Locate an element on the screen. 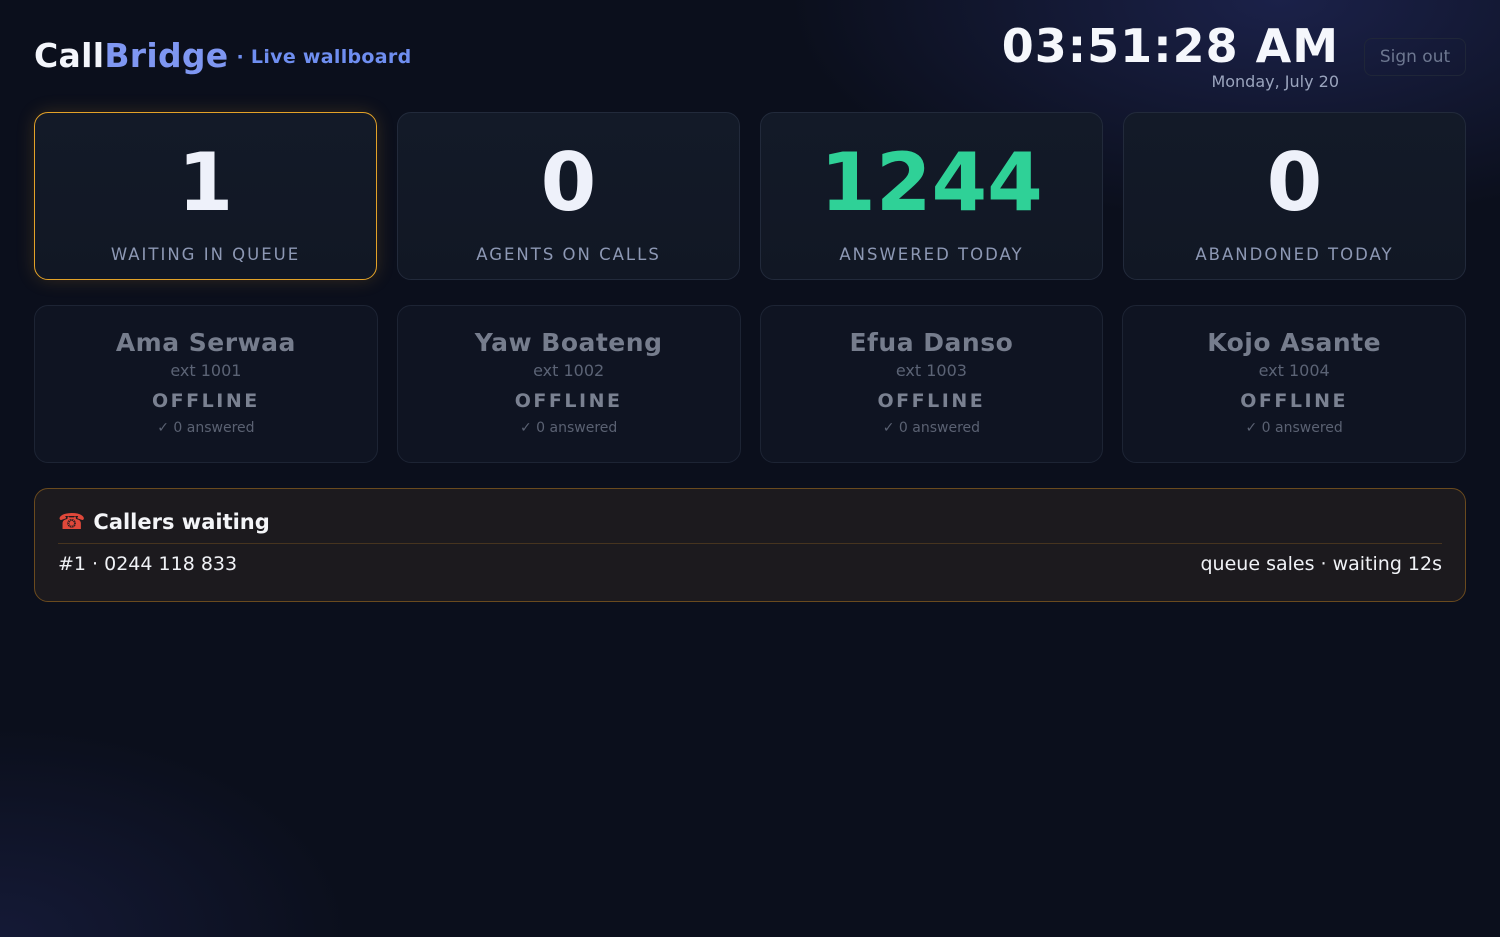 Image resolution: width=1500 pixels, height=937 pixels. stat-answered-today: 1244 ANSWERED TODAY is located at coordinates (931, 196).